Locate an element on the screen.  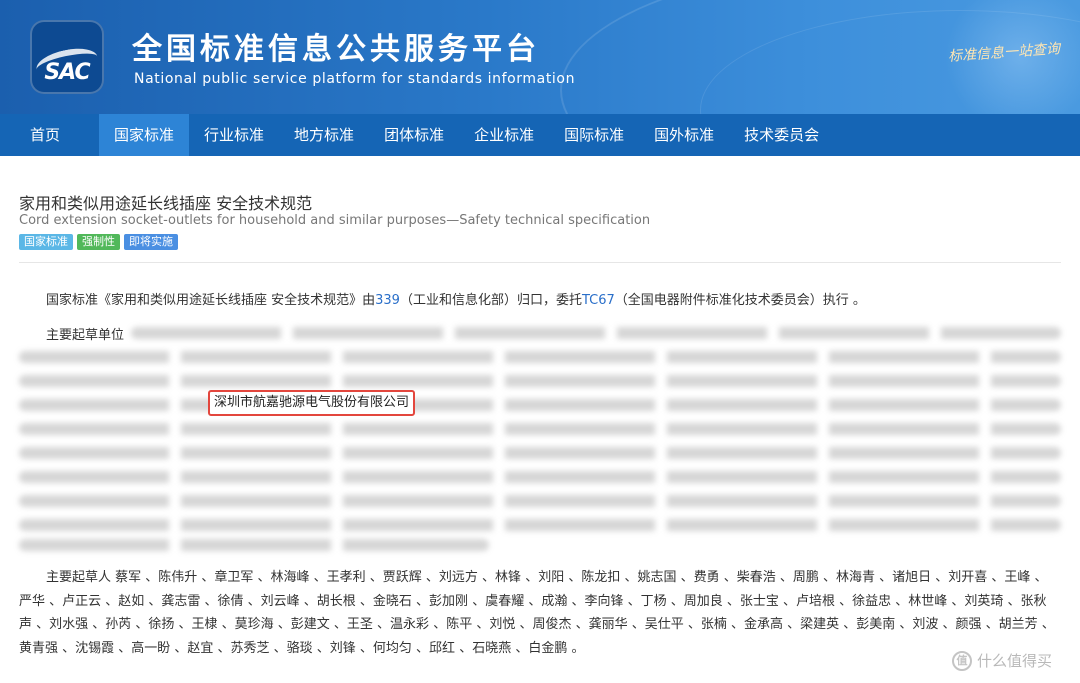
standard-tags: 国家标准 强制性 即将实施 is located at coordinates (98, 242).